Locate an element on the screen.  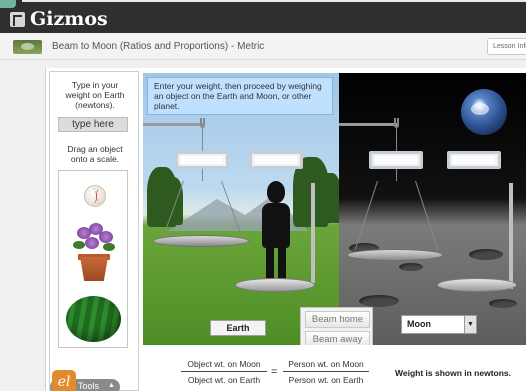
flower-pot is located at coordinates (94, 269).